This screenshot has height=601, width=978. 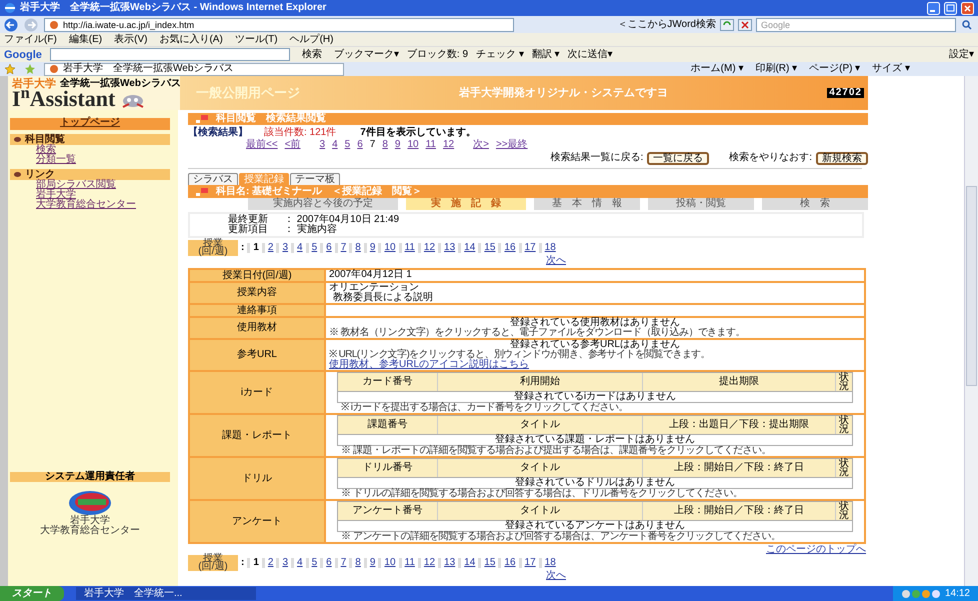 I want to click on column-header: 利用開始, so click(x=540, y=382).